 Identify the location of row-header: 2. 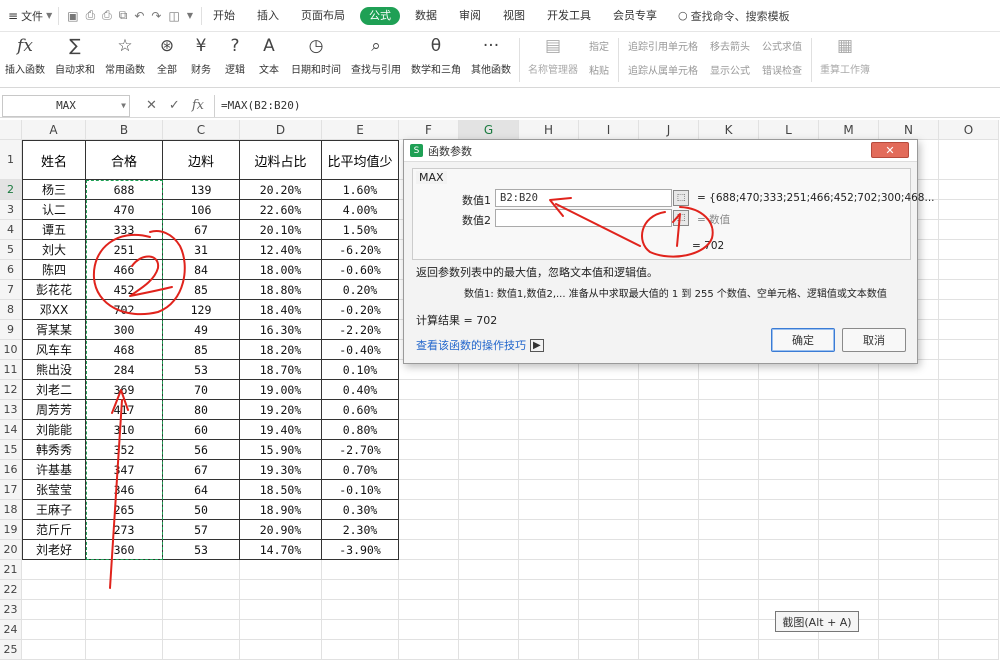
(11, 190).